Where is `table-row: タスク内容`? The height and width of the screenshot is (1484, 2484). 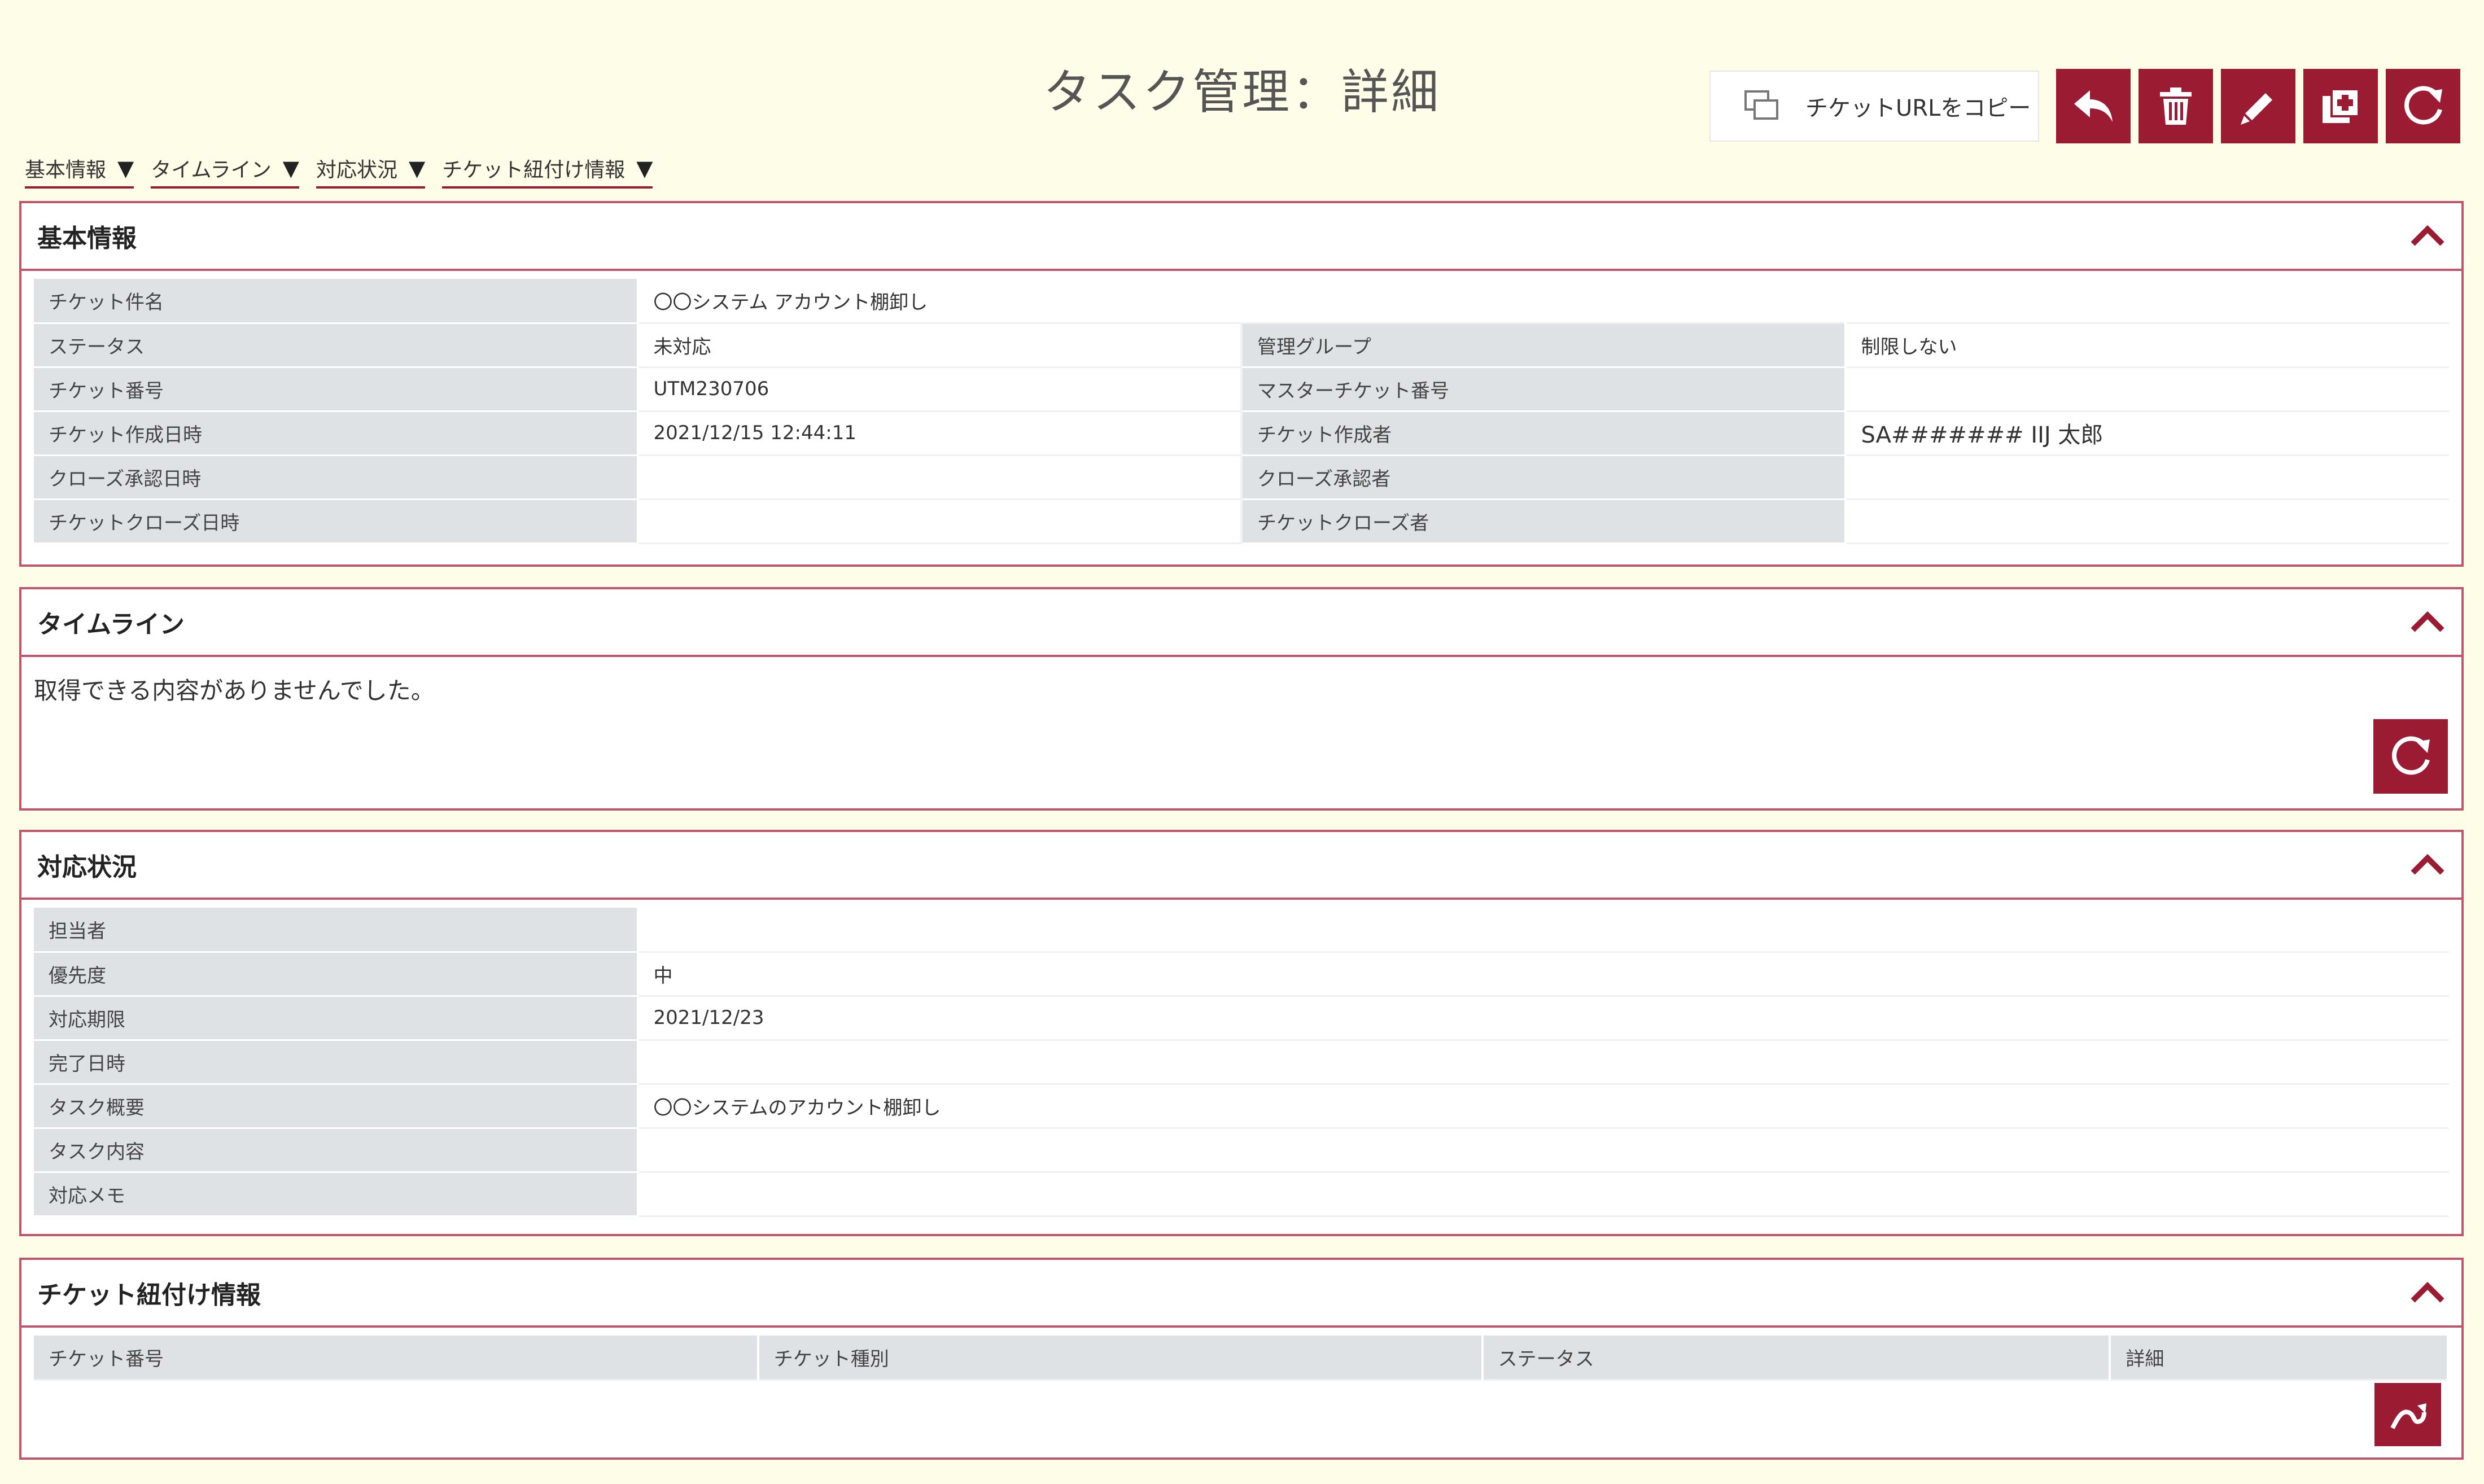 table-row: タスク内容 is located at coordinates (1242, 1150).